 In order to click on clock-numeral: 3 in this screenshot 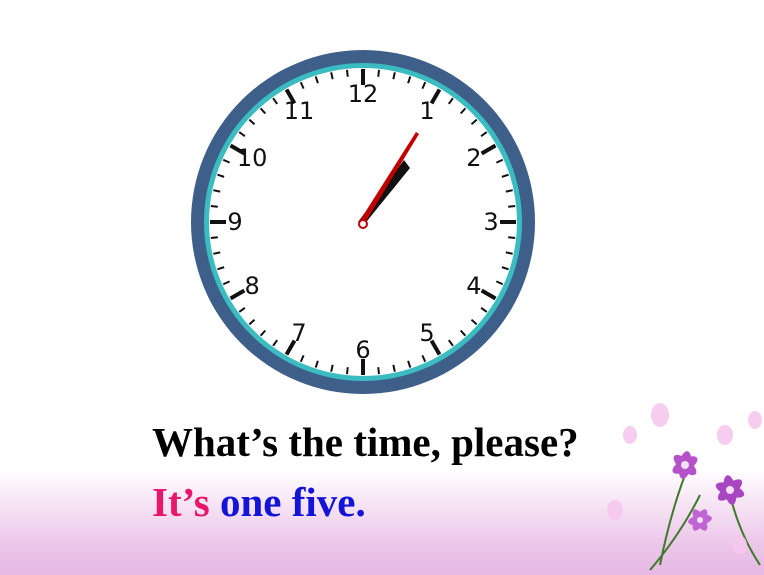, I will do `click(490, 222)`.